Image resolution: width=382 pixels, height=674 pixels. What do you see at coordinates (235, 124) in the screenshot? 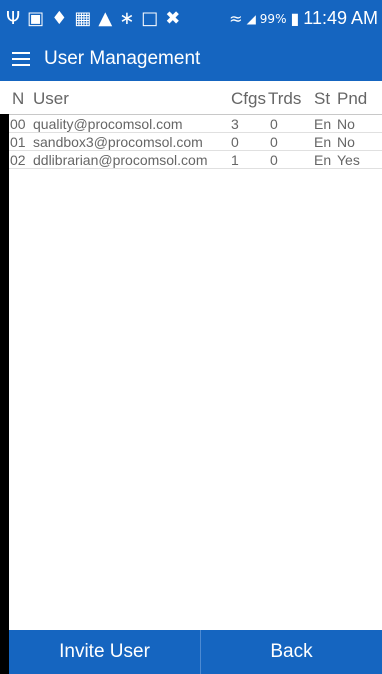
I see `cell-cfgs: 3` at bounding box center [235, 124].